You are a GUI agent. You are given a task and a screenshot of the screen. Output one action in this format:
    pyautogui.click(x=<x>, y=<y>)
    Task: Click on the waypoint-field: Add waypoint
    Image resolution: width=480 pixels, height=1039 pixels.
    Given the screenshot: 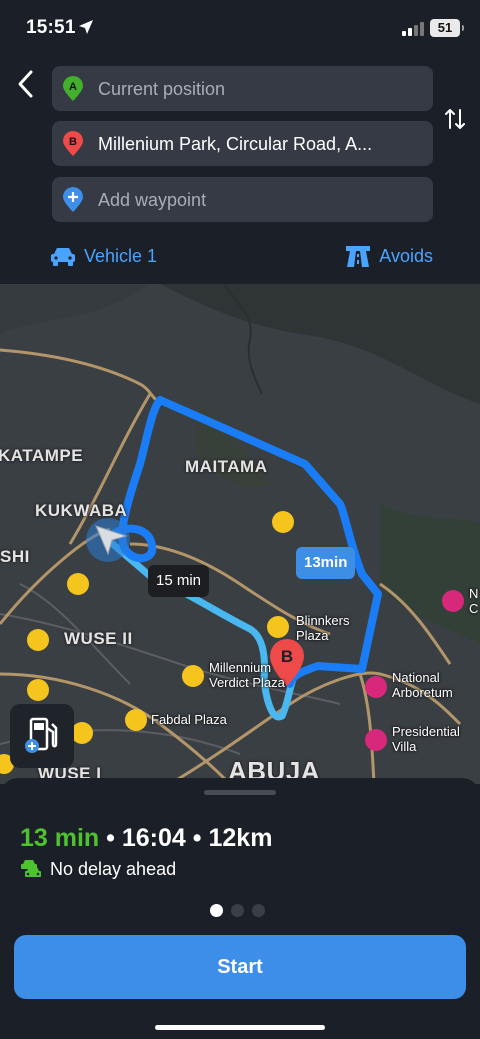 What is the action you would take?
    pyautogui.click(x=242, y=199)
    